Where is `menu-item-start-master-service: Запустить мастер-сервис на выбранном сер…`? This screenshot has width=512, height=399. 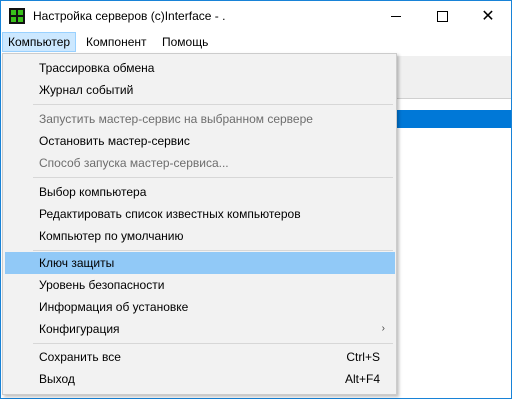 menu-item-start-master-service: Запустить мастер-сервис на выбранном сер… is located at coordinates (200, 119).